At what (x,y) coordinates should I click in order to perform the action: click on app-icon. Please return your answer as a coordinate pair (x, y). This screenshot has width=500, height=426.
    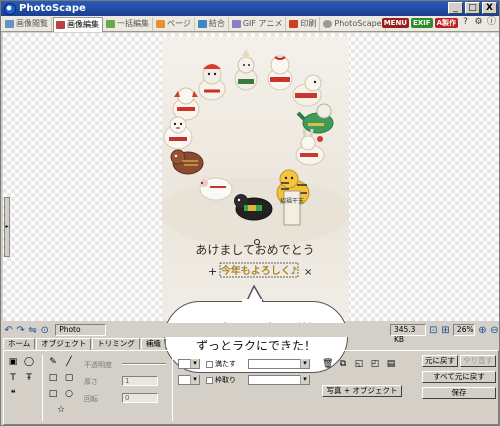
    Looking at the image, I should click on (10, 8).